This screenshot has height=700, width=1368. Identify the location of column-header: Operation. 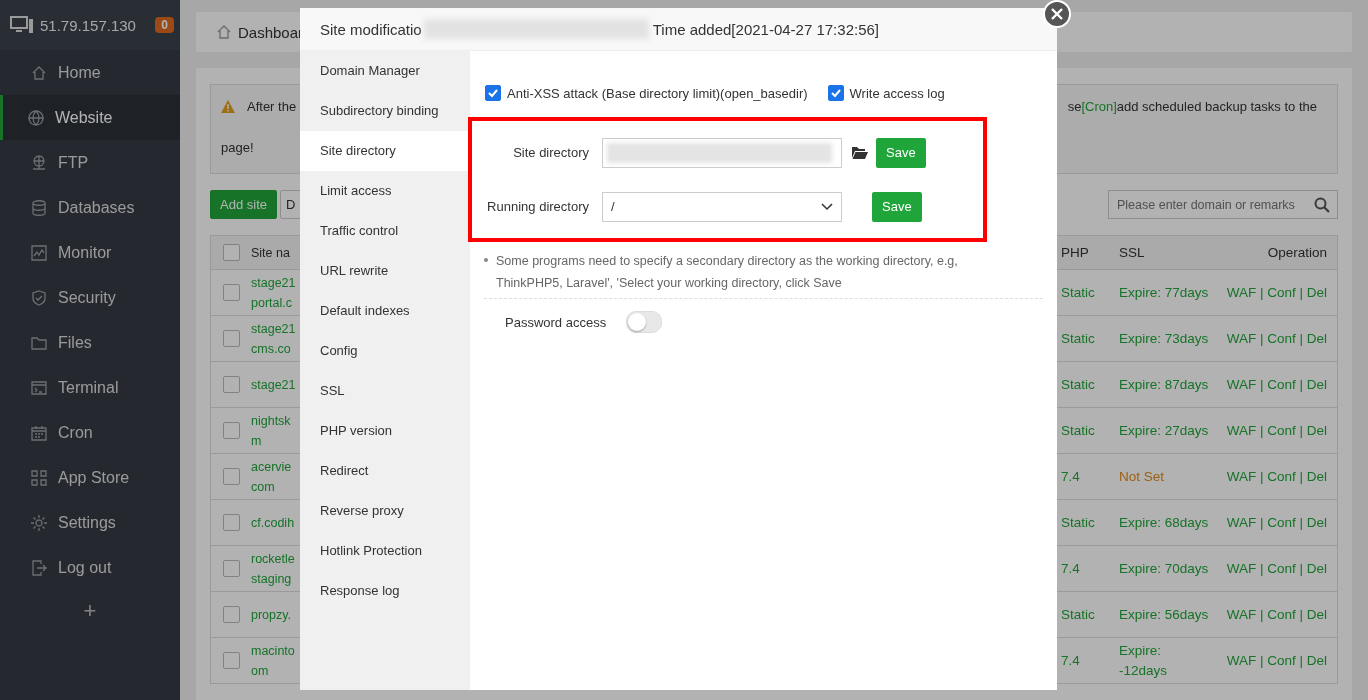
(1297, 252).